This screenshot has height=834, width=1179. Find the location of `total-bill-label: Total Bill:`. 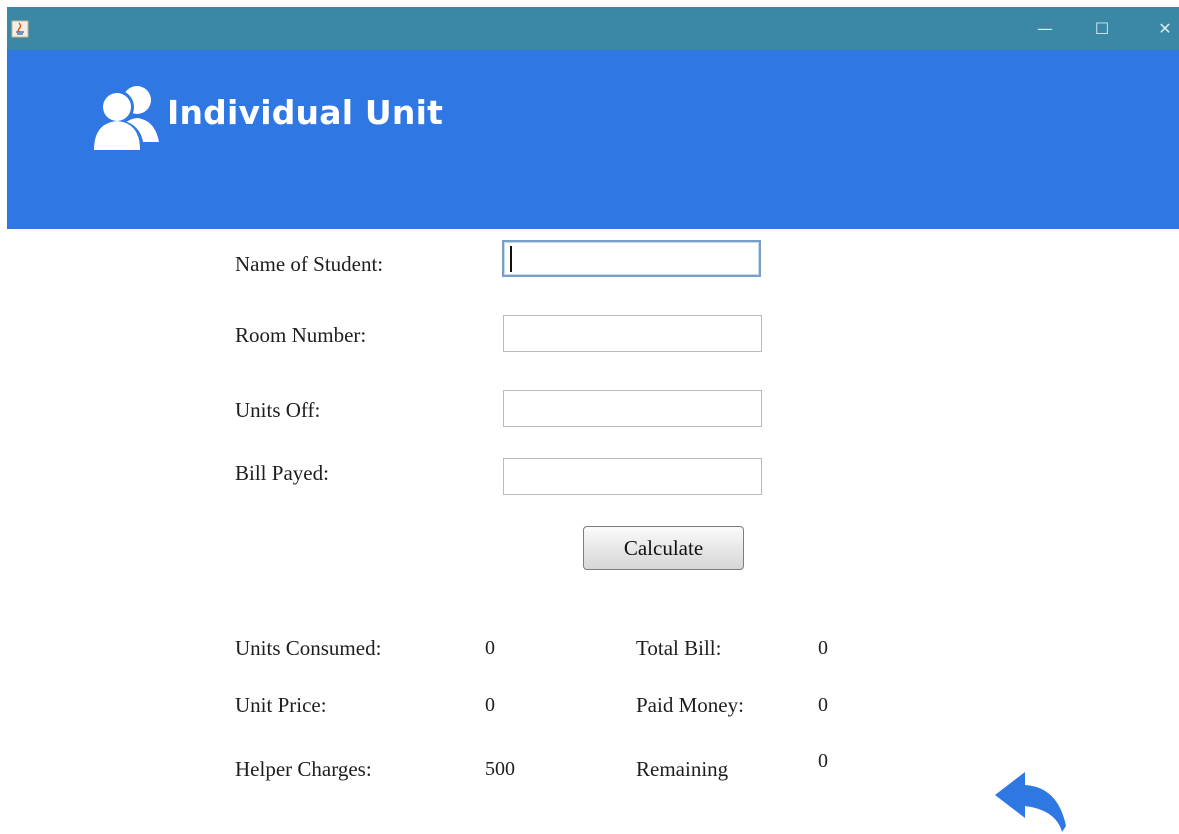

total-bill-label: Total Bill: is located at coordinates (679, 648).